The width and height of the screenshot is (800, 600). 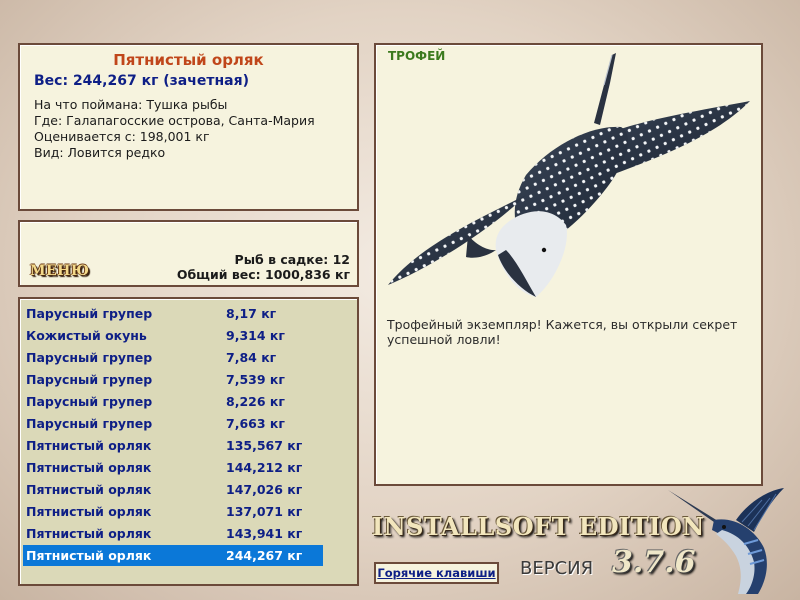 I want to click on catch-fish-weight: 137,071 кг, so click(x=264, y=511).